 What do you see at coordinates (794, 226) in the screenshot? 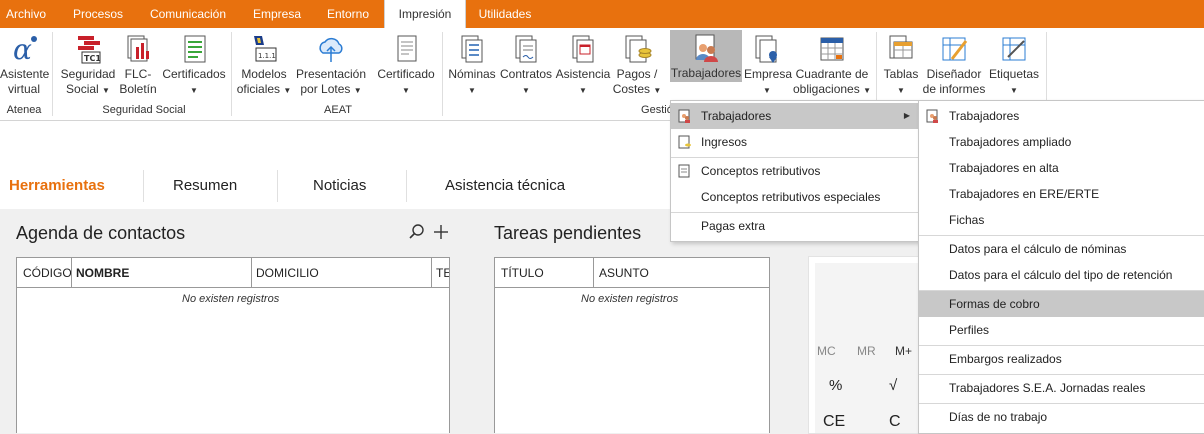
I see `menu-item-pagas-extra: Pagas extra` at bounding box center [794, 226].